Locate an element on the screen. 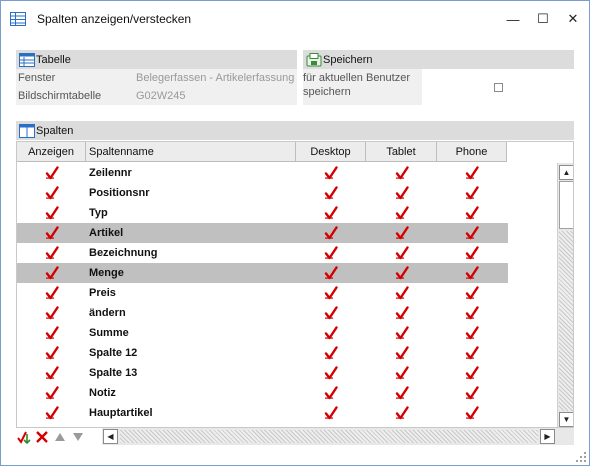 The width and height of the screenshot is (590, 466). deselect-button is located at coordinates (42, 437).